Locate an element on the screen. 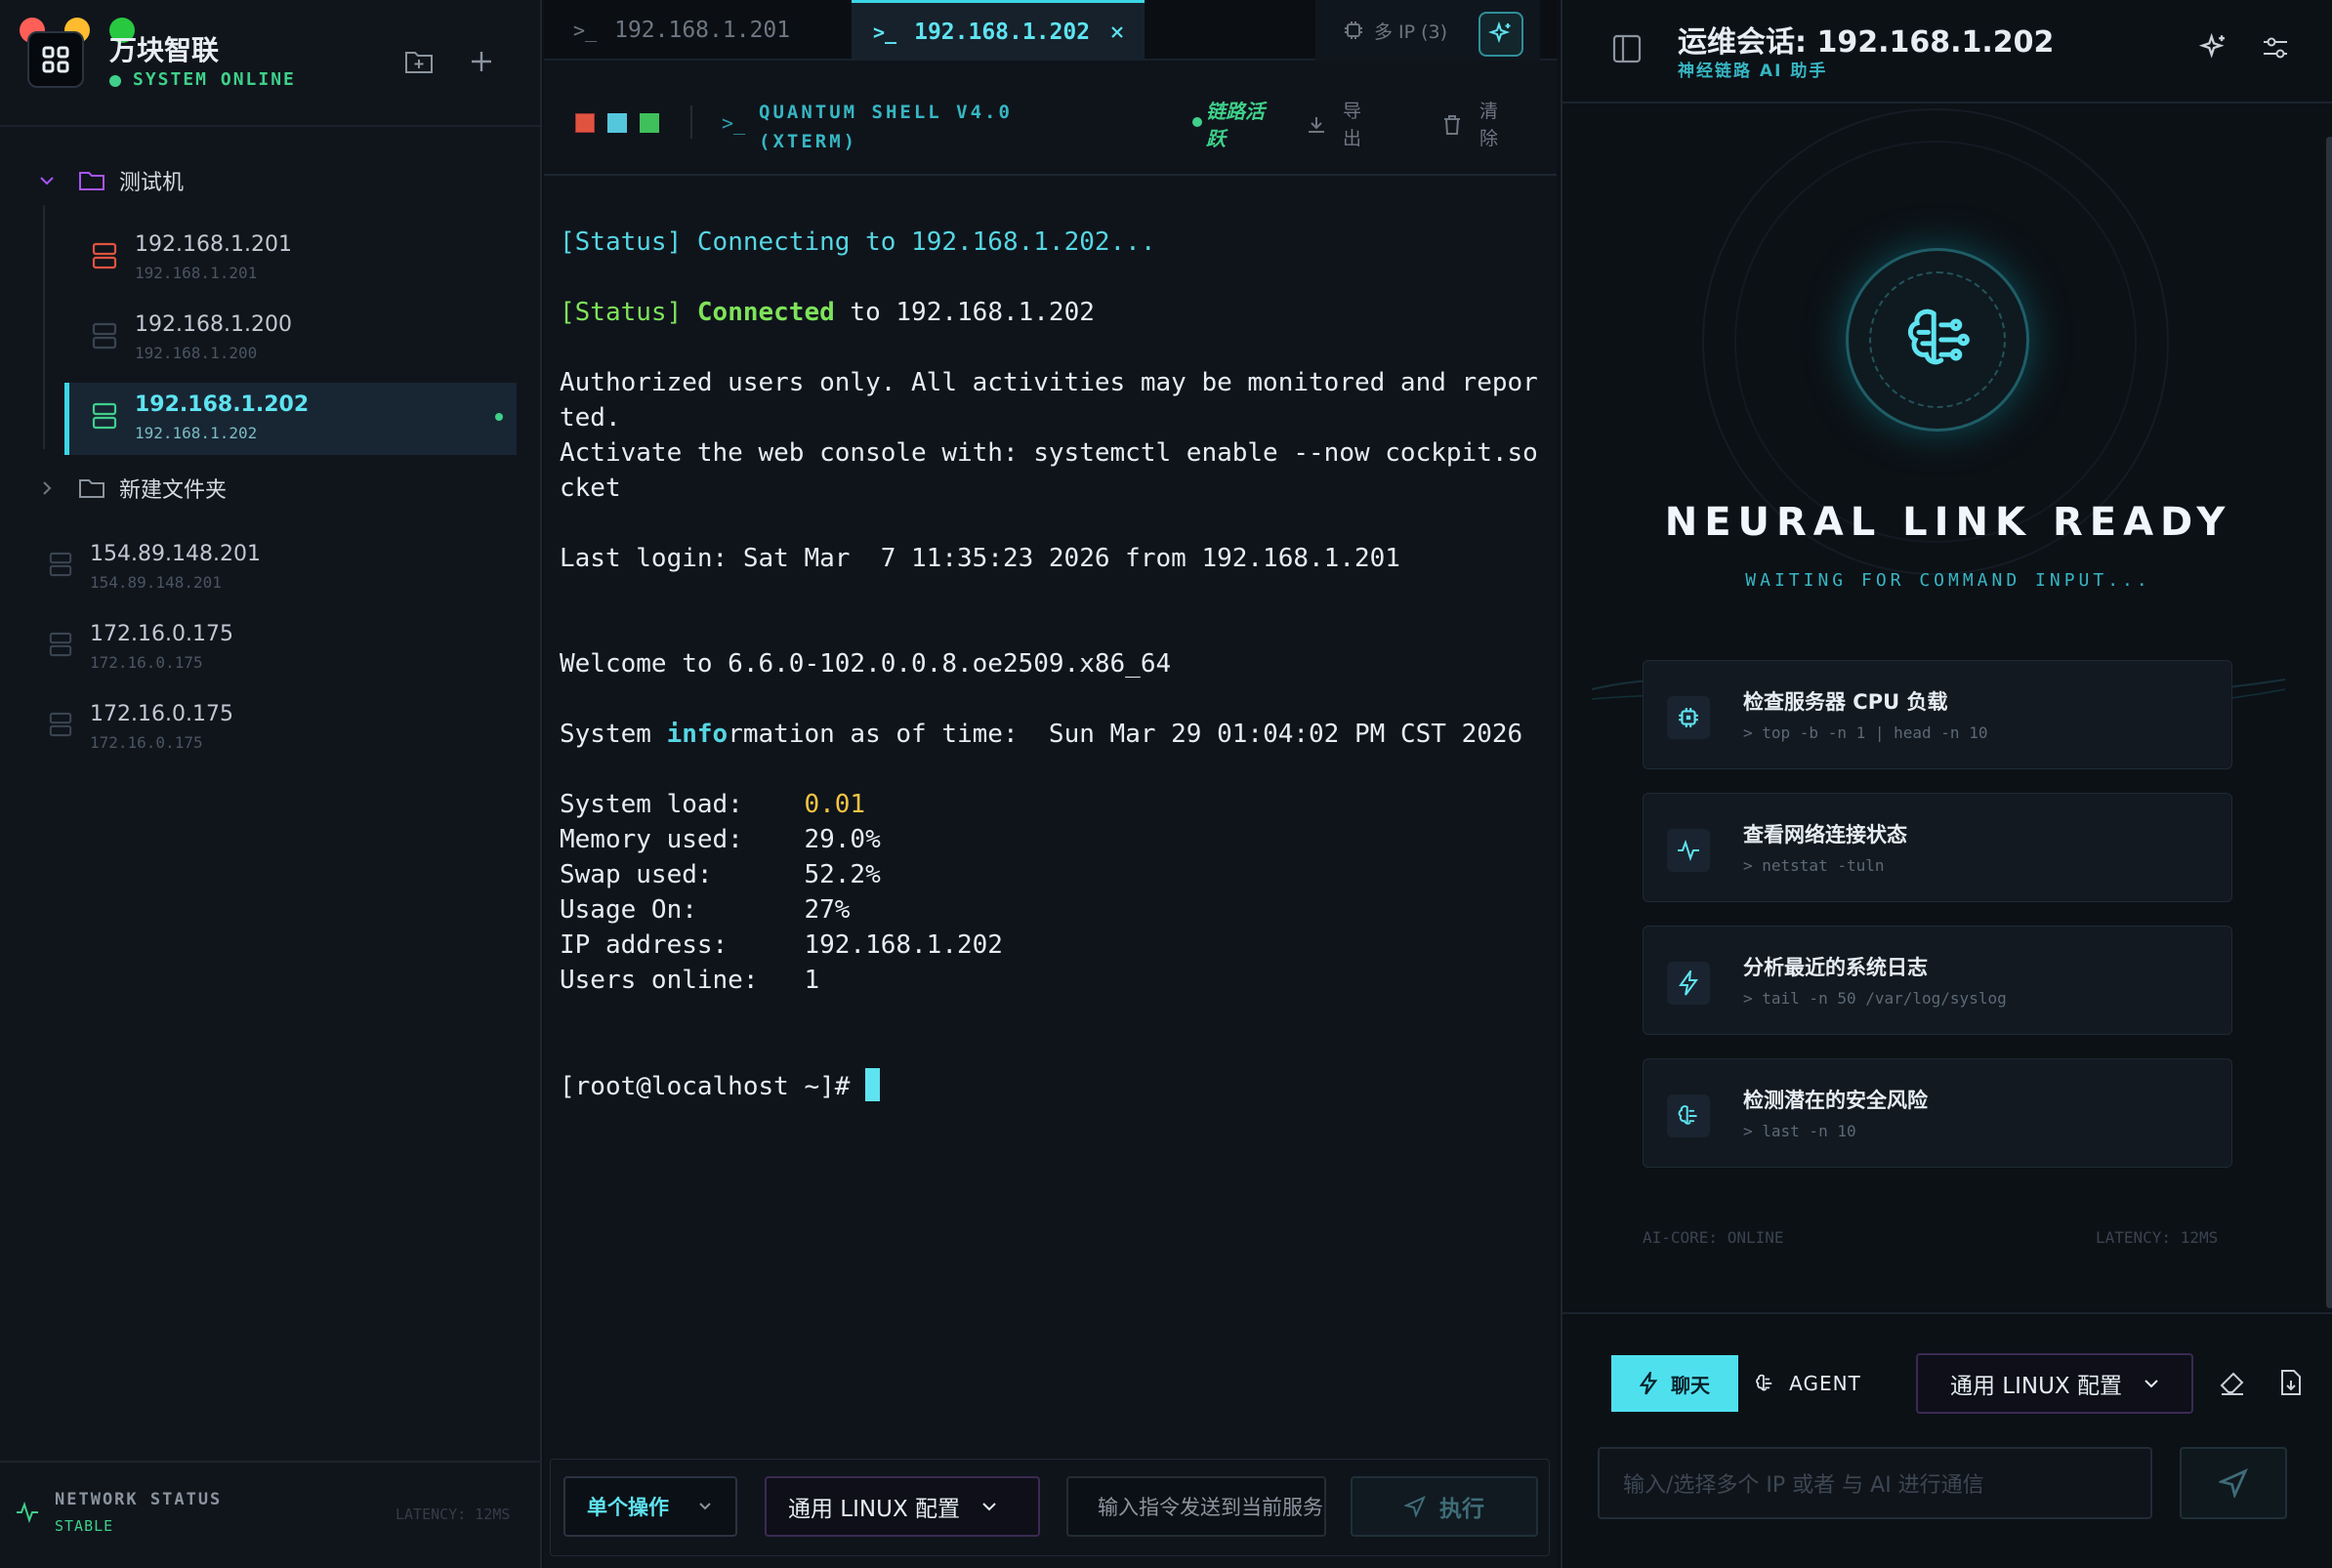 This screenshot has height=1568, width=2332. terminal-toolbar: >_ QUANTUM SHELL V4.0 (XTERM) 链路活跃 导出 清除 is located at coordinates (1051, 119).